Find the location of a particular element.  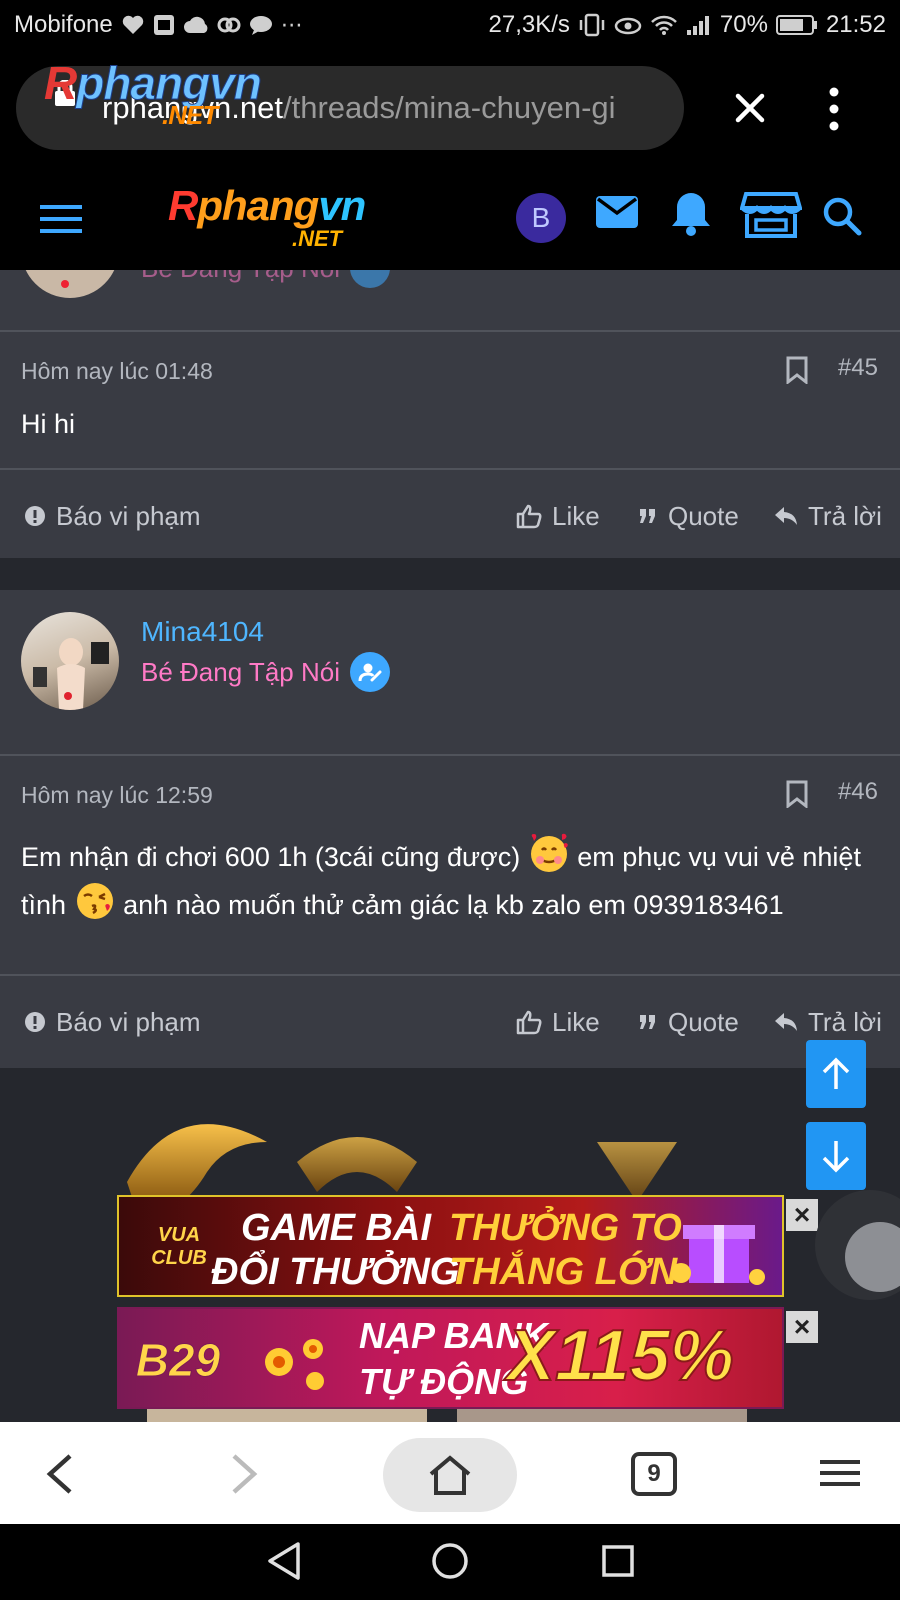

post-time: Hôm nay lúc 01:48 is located at coordinates (117, 371).